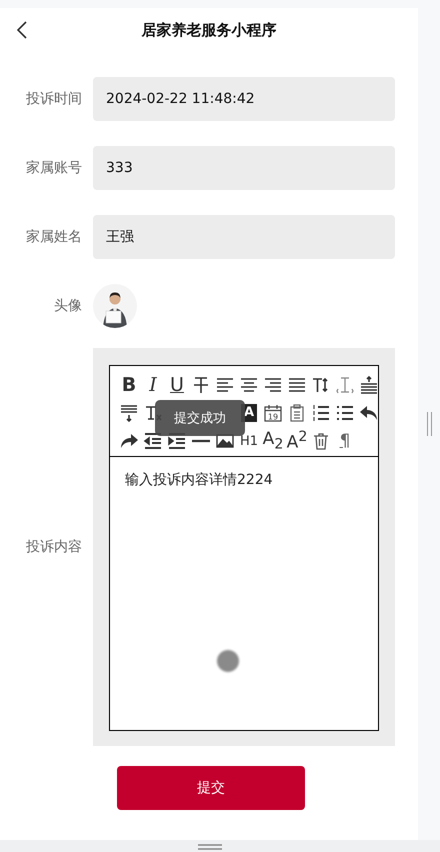 The width and height of the screenshot is (440, 852). I want to click on field-label: 投诉时间, so click(54, 99).